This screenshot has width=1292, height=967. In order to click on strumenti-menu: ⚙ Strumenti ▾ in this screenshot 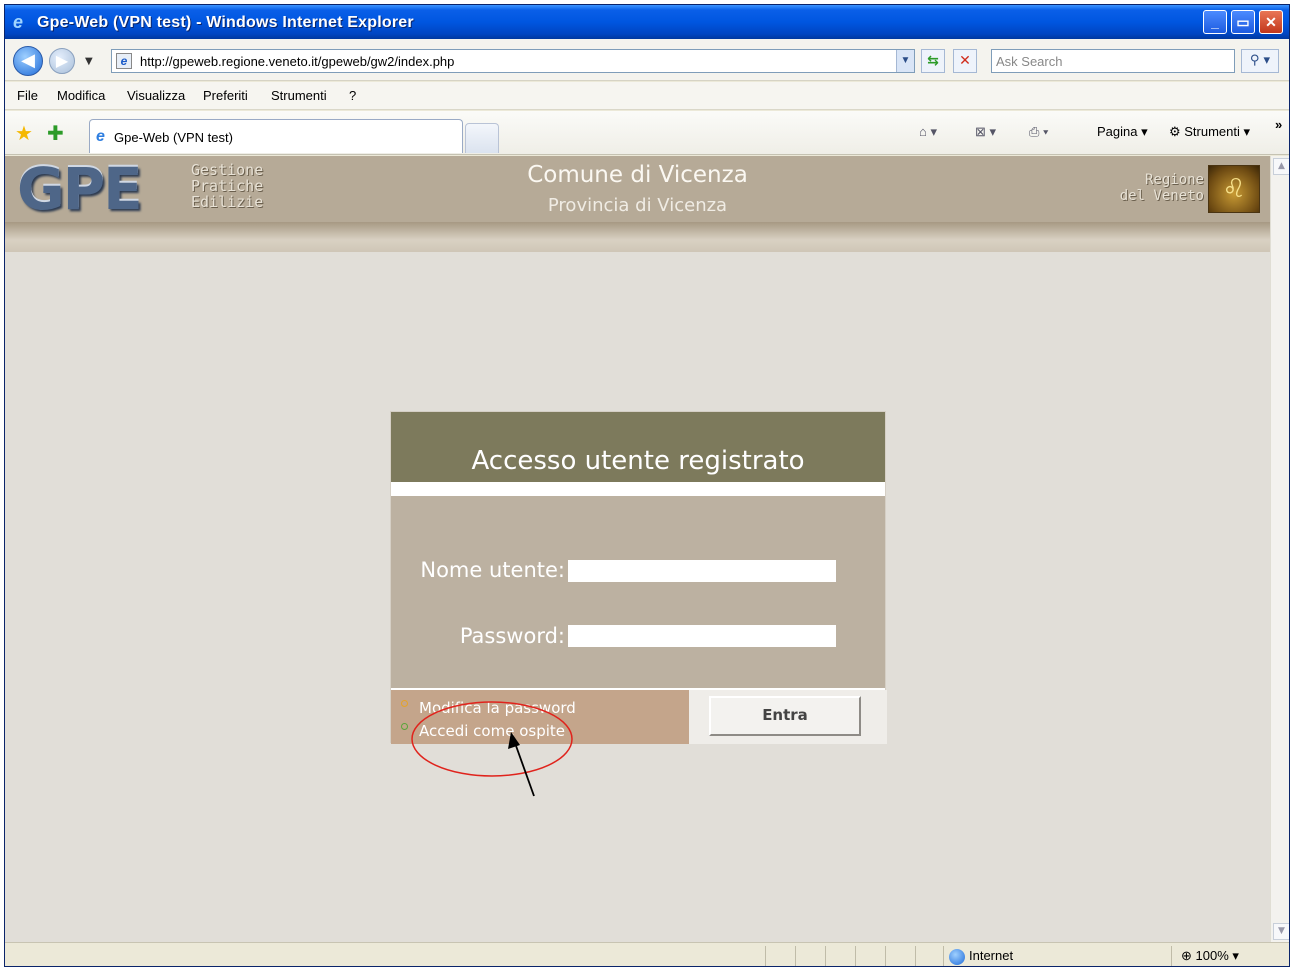, I will do `click(1209, 132)`.